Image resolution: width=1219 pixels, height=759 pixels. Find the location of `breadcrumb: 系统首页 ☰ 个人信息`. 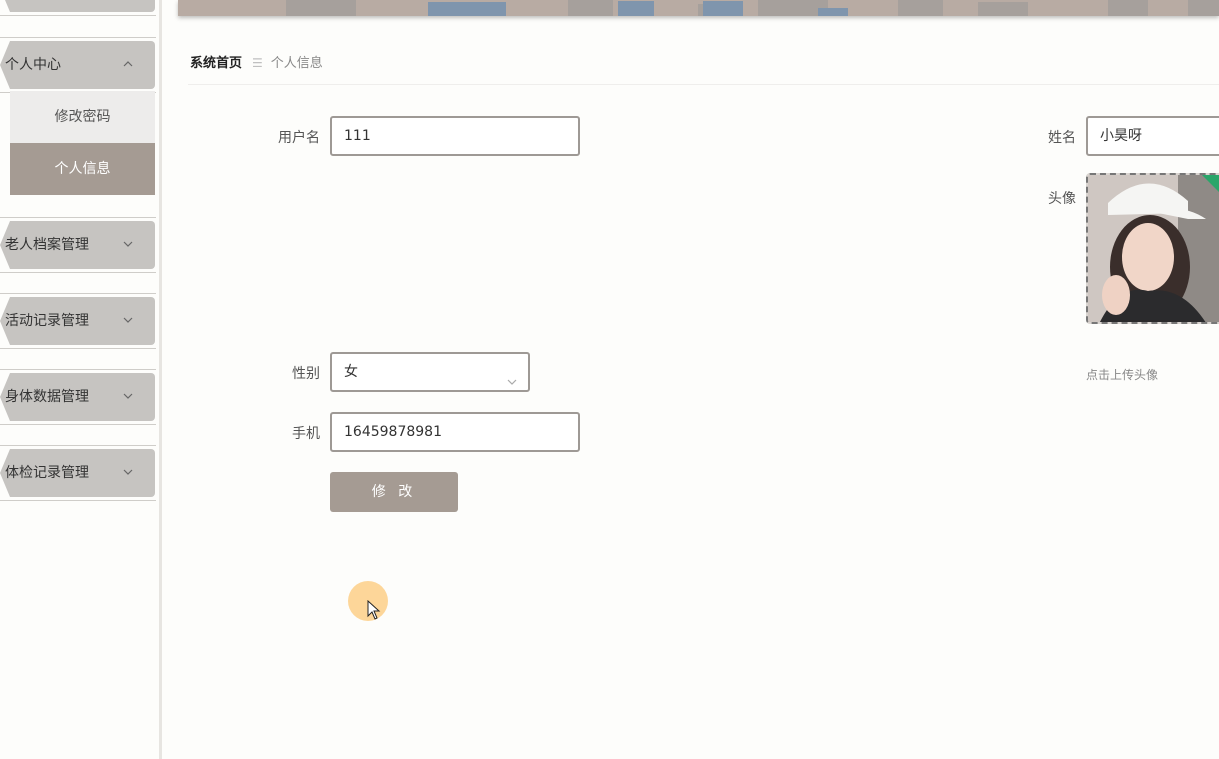

breadcrumb: 系统首页 ☰ 个人信息 is located at coordinates (256, 61).